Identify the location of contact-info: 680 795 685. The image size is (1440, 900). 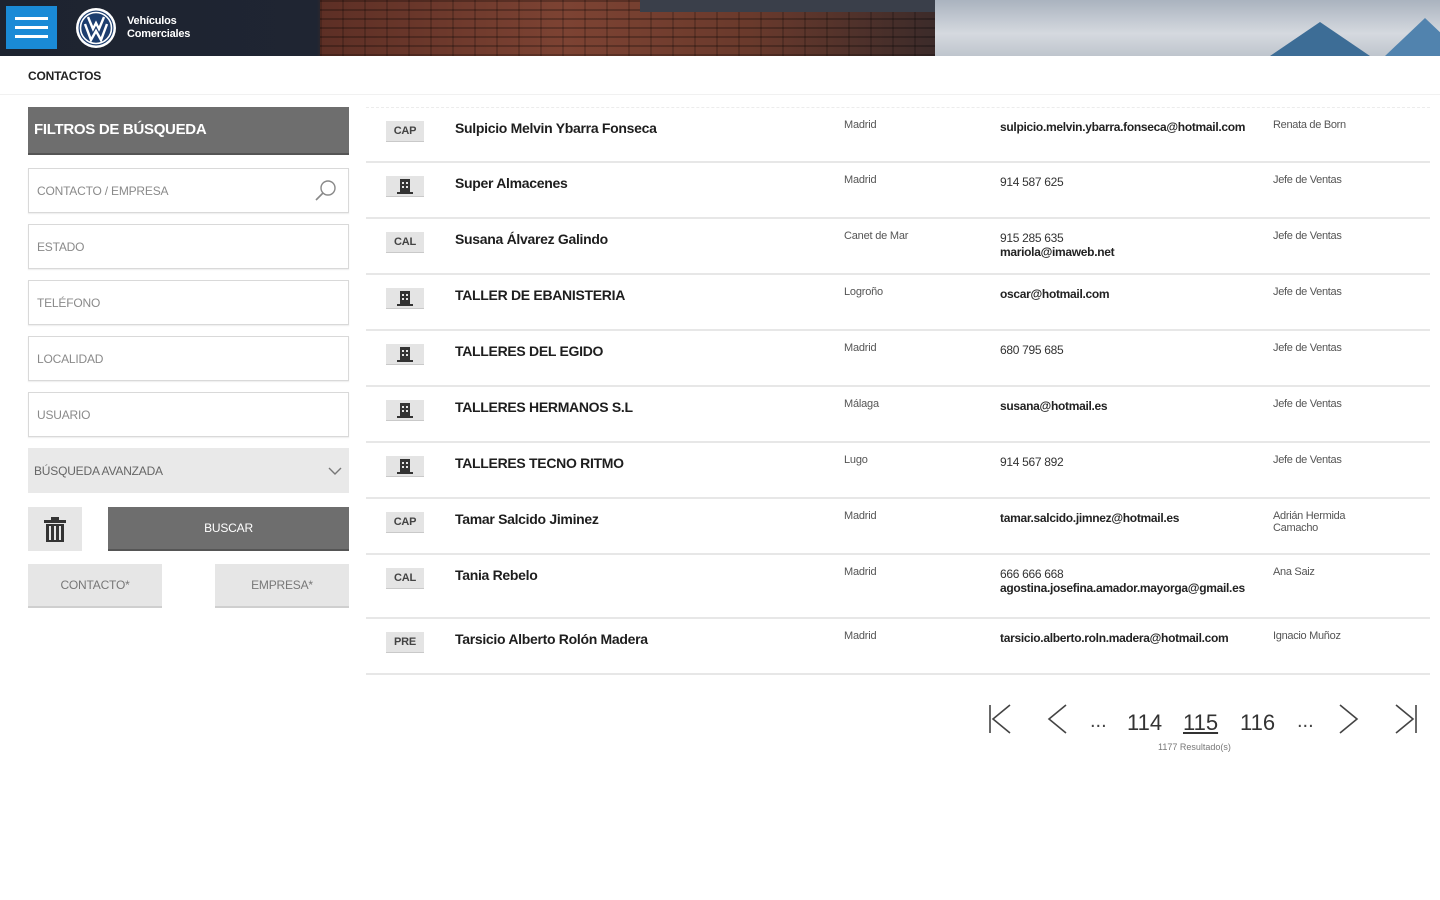
(1136, 350).